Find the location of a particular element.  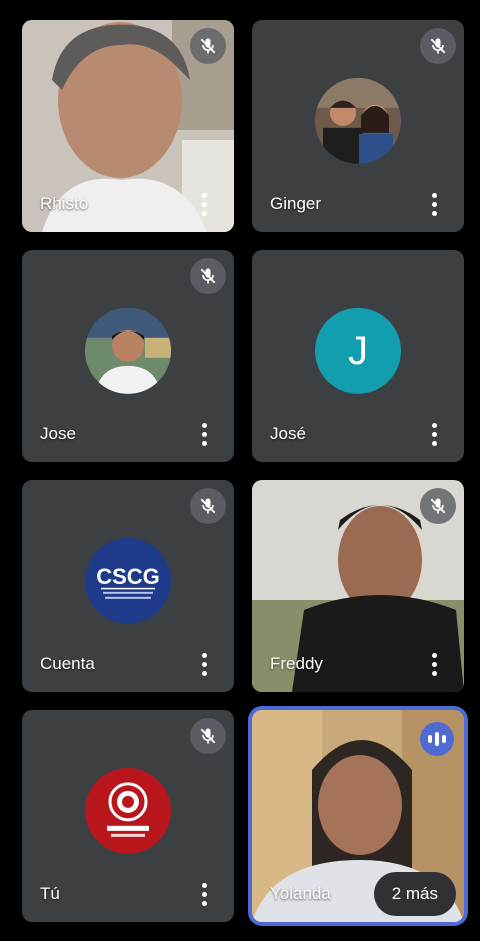

letter-avatar: J is located at coordinates (358, 350).